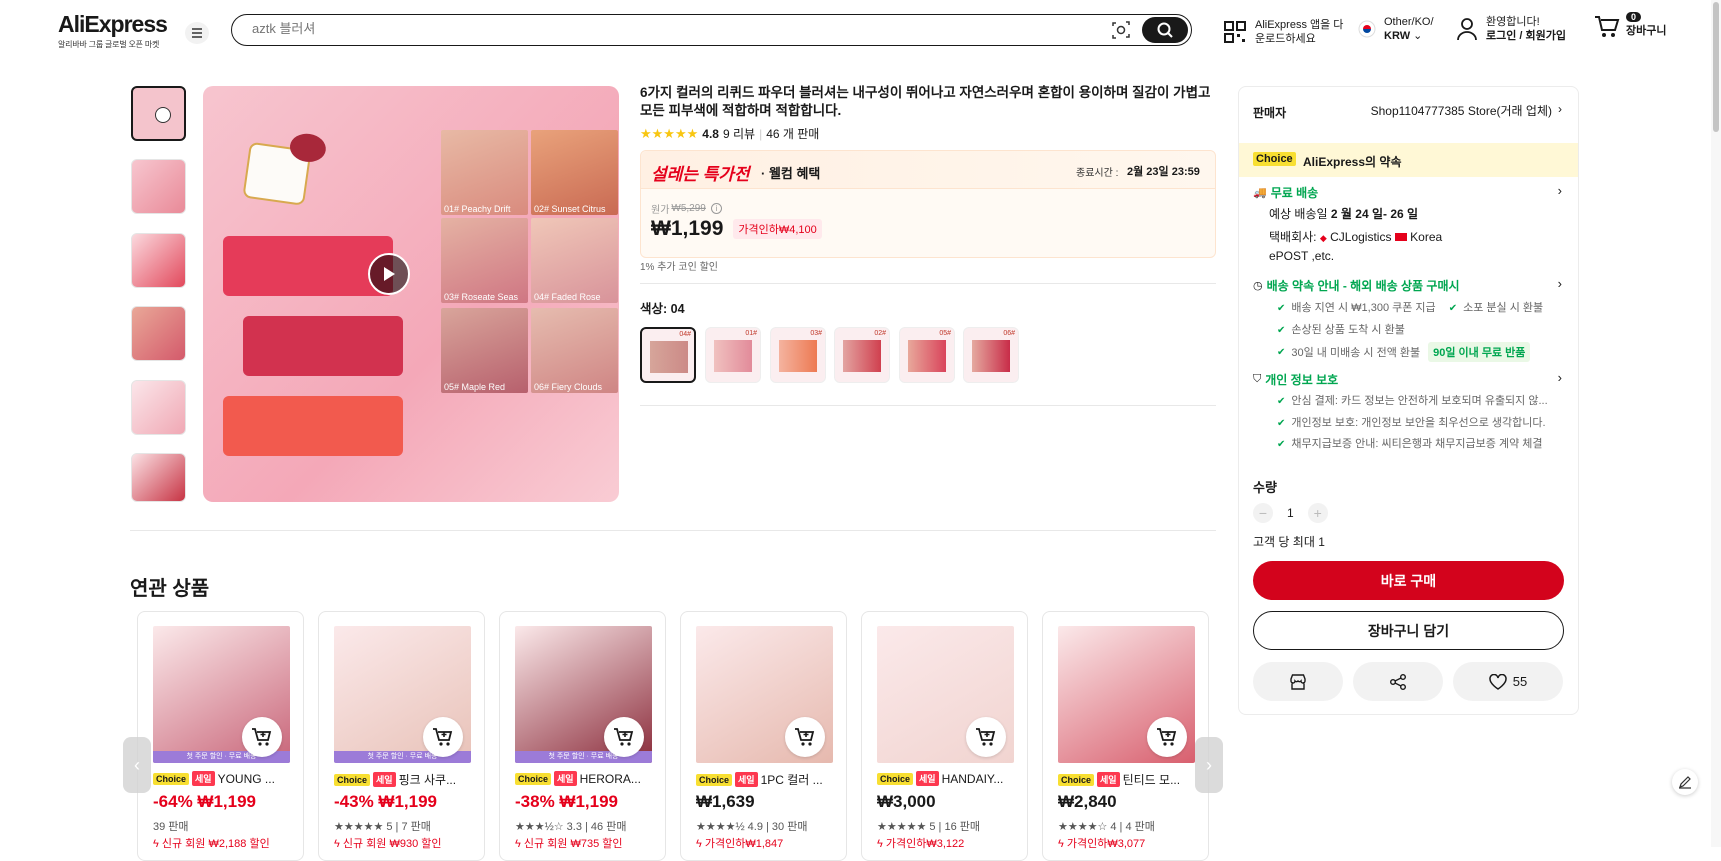 Image resolution: width=1721 pixels, height=861 pixels. Describe the element at coordinates (716, 208) in the screenshot. I see `info-icon: i` at that location.